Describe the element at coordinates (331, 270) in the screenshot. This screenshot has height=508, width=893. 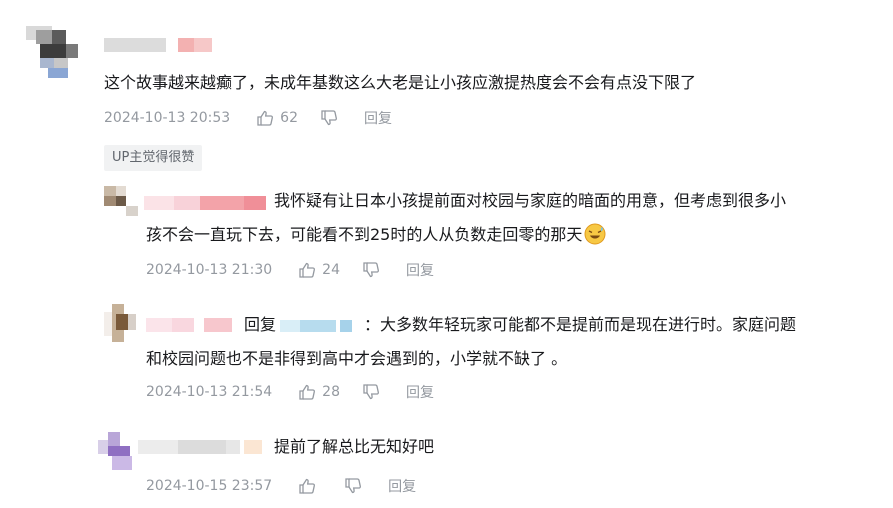
I see `like-count: 24` at that location.